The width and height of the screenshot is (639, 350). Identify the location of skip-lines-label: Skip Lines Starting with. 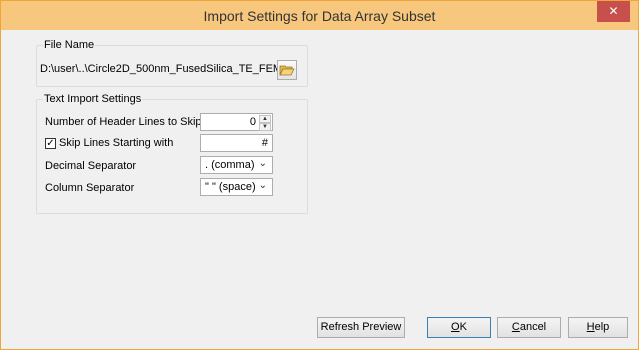
(116, 143).